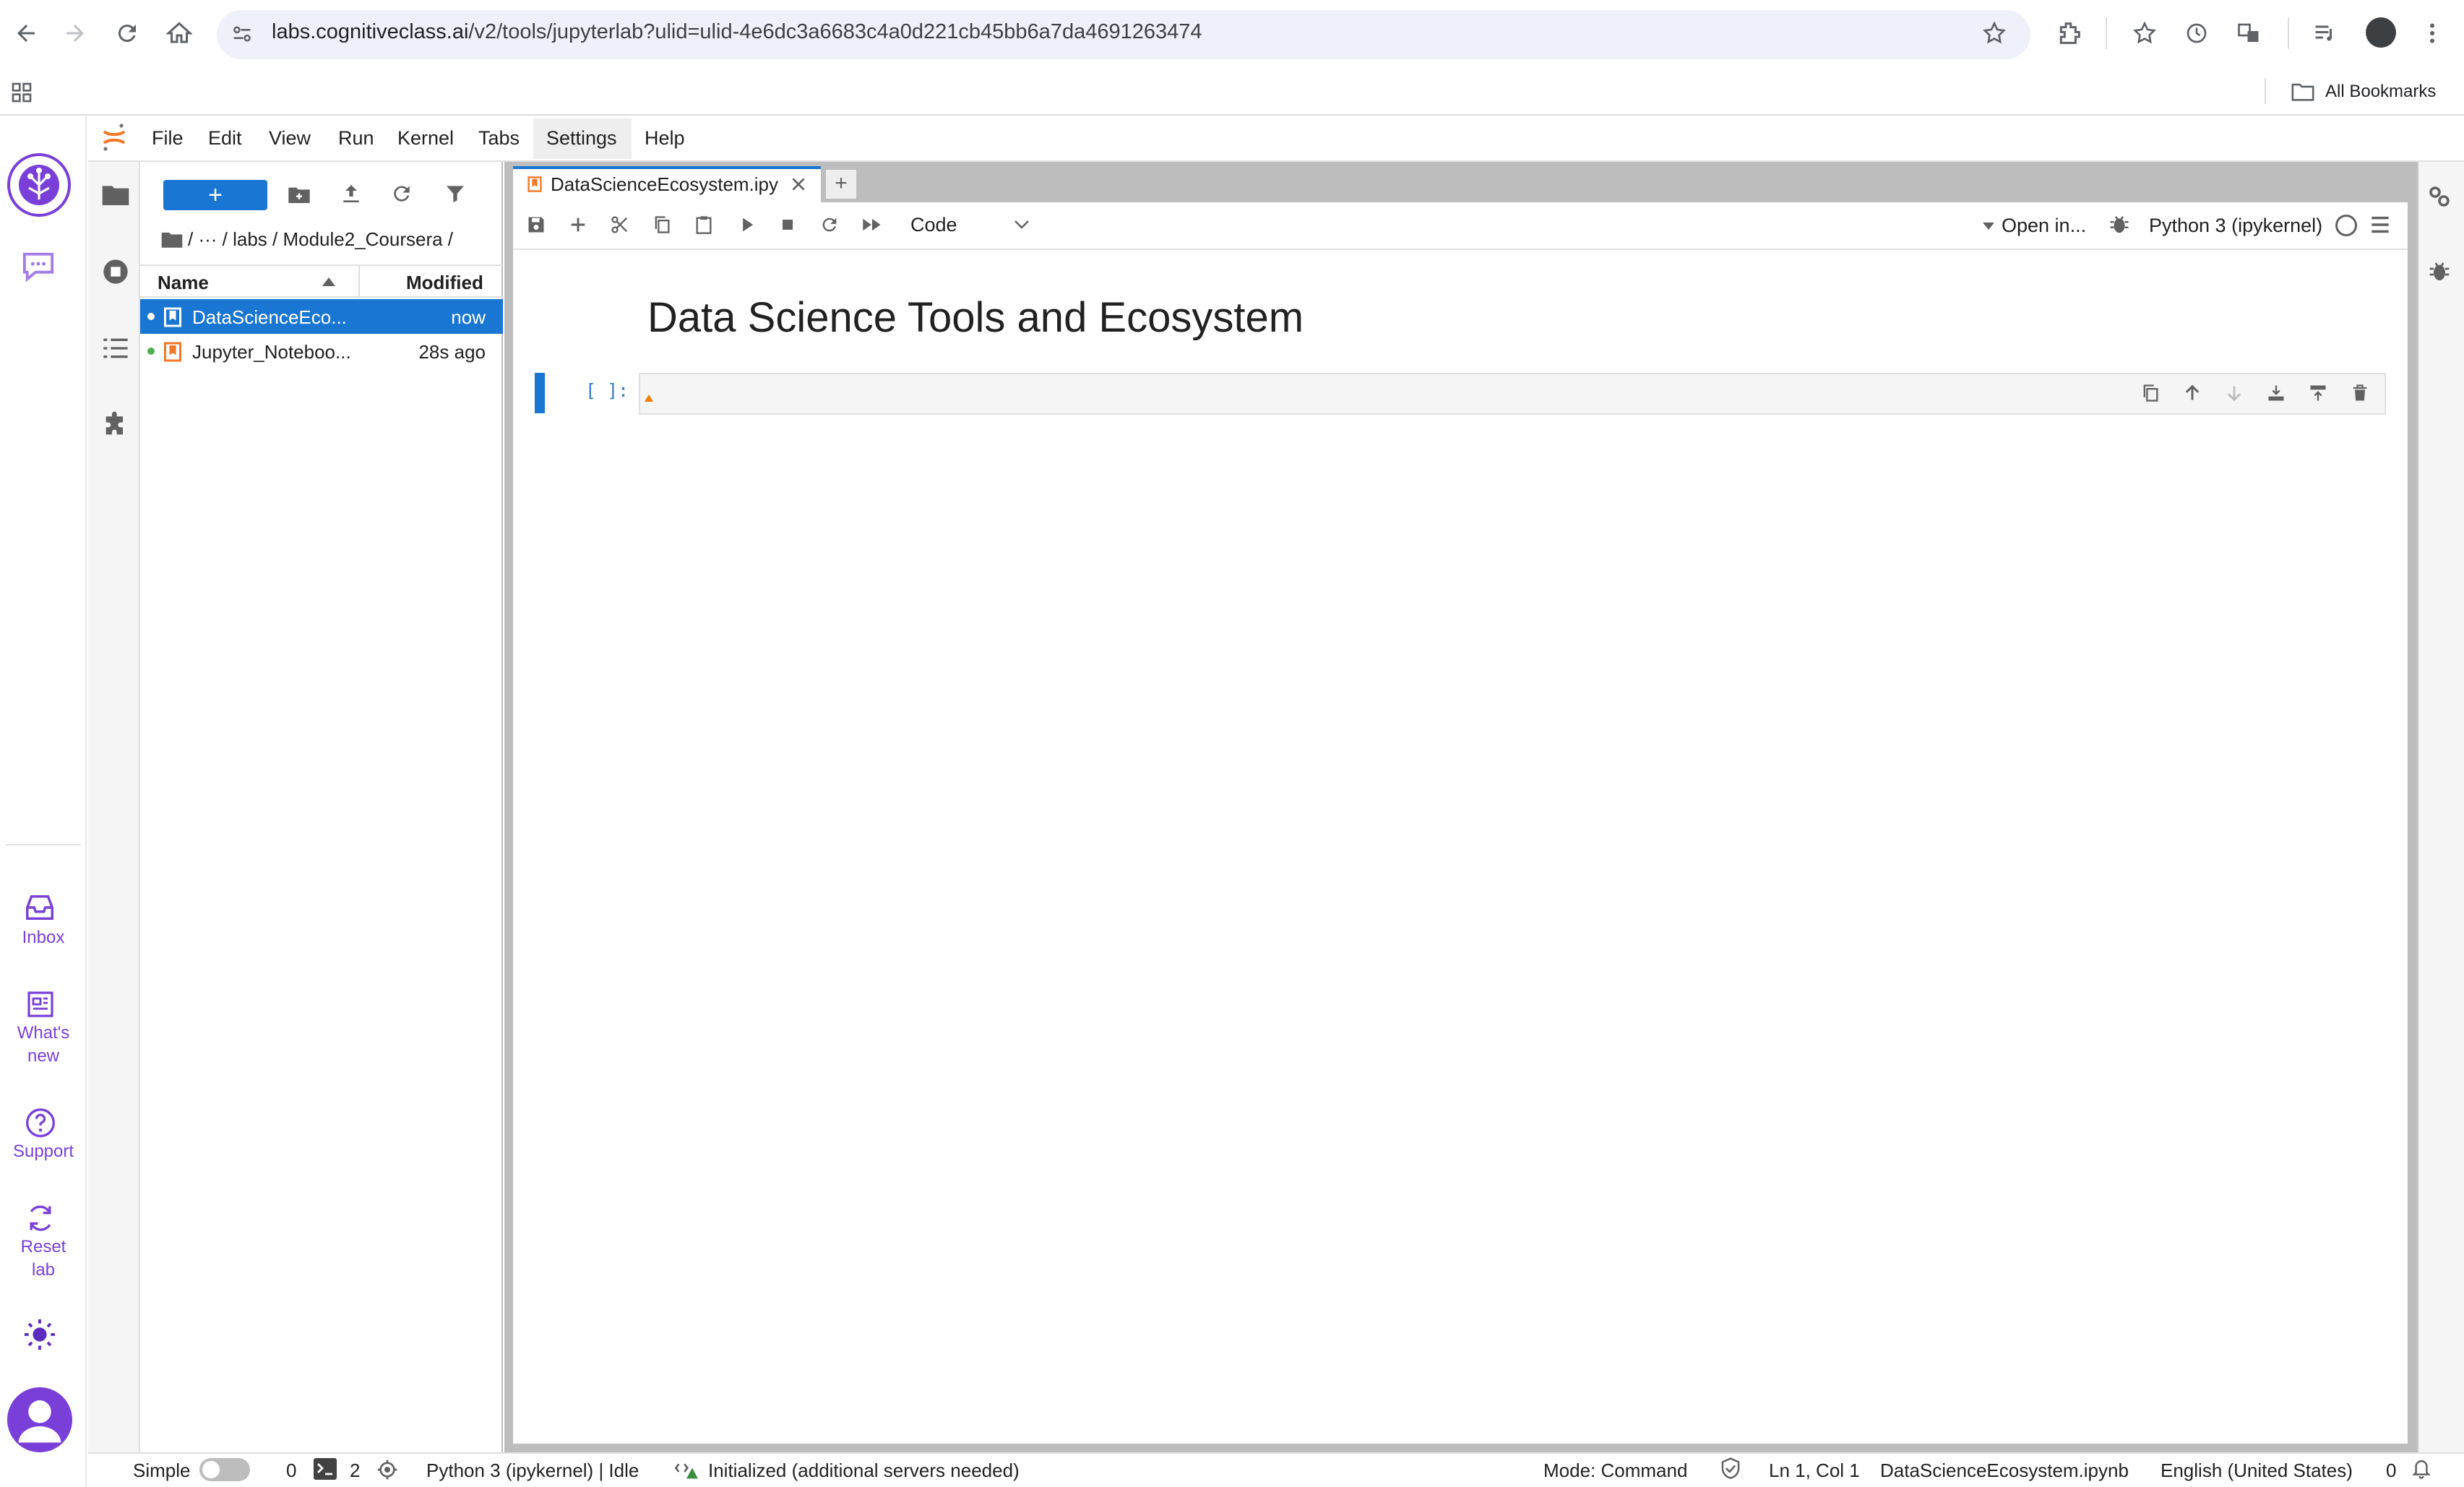 This screenshot has width=2464, height=1487. I want to click on menu-kernel: Kernel, so click(425, 138).